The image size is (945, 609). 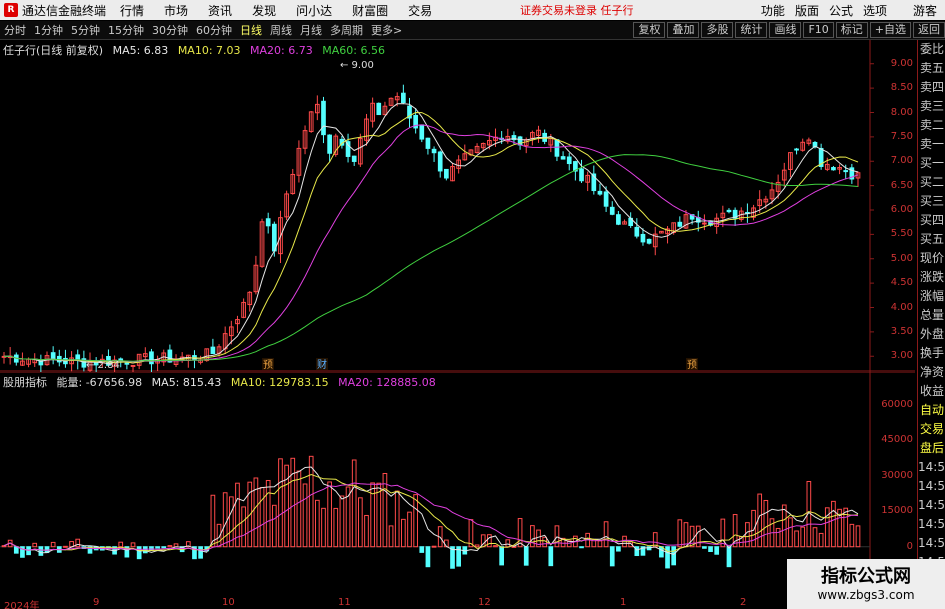 What do you see at coordinates (22, 605) in the screenshot?
I see `time-label-0: 2024年` at bounding box center [22, 605].